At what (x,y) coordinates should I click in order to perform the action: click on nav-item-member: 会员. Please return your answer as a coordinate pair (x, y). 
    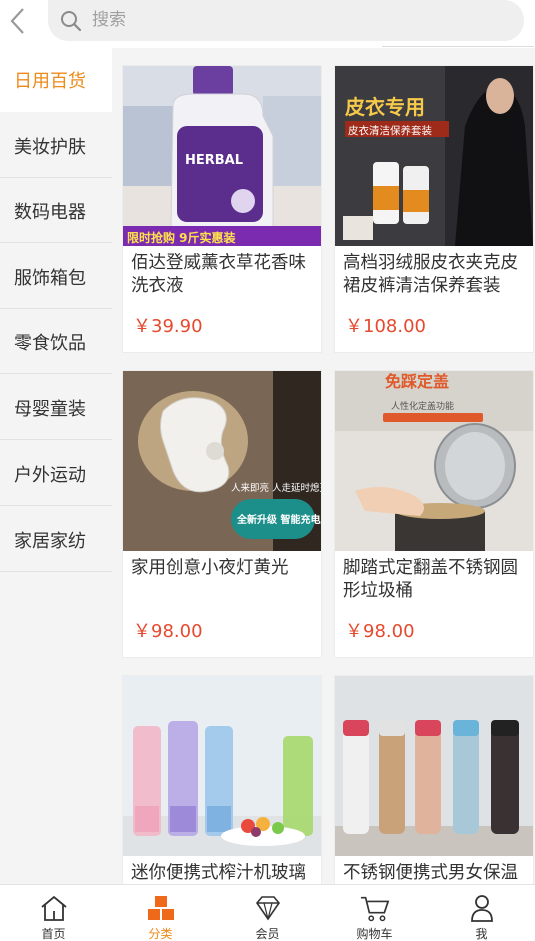
    Looking at the image, I should click on (267, 913).